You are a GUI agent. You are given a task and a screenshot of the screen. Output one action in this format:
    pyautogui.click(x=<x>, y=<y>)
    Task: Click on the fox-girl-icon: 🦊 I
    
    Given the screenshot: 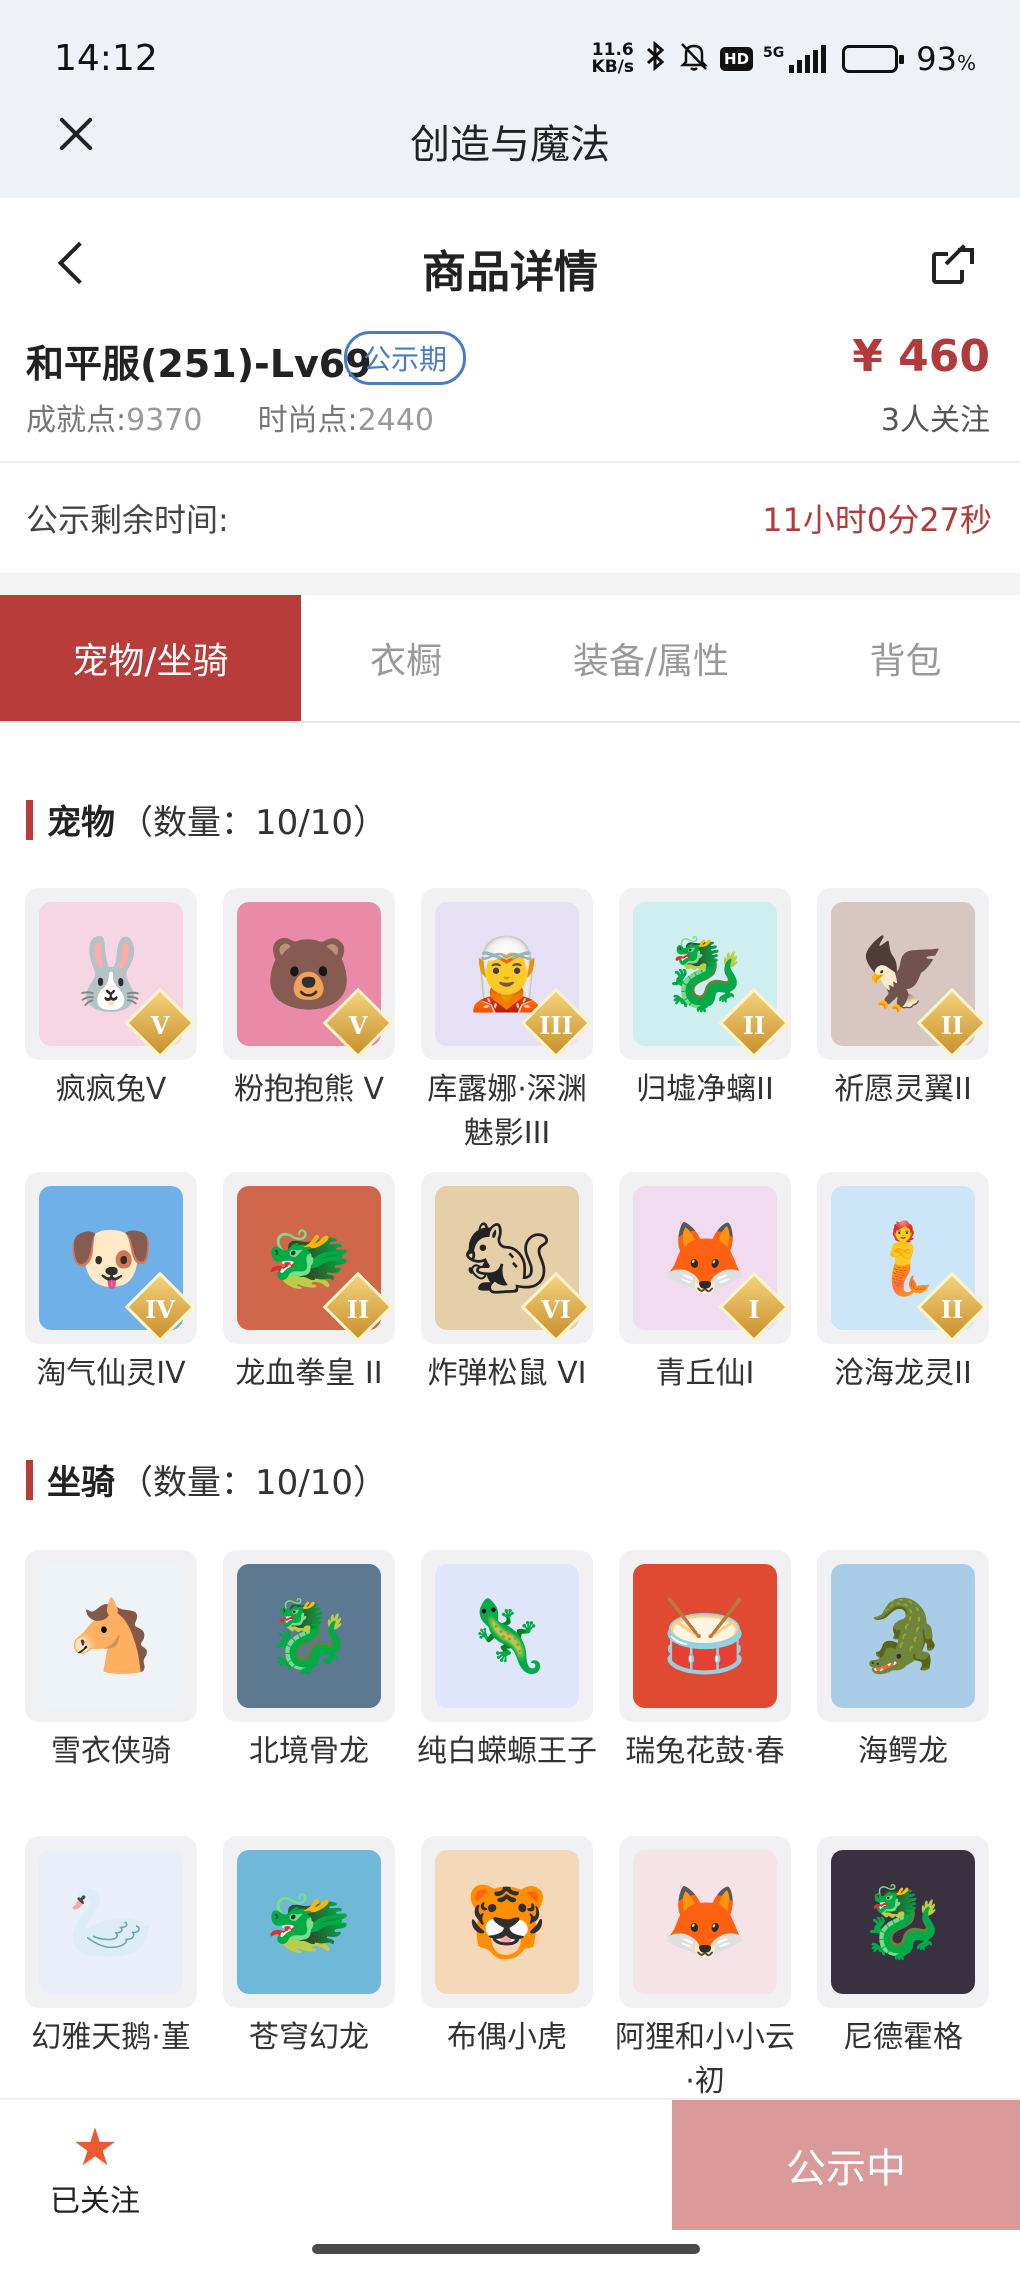 What is the action you would take?
    pyautogui.click(x=705, y=1258)
    